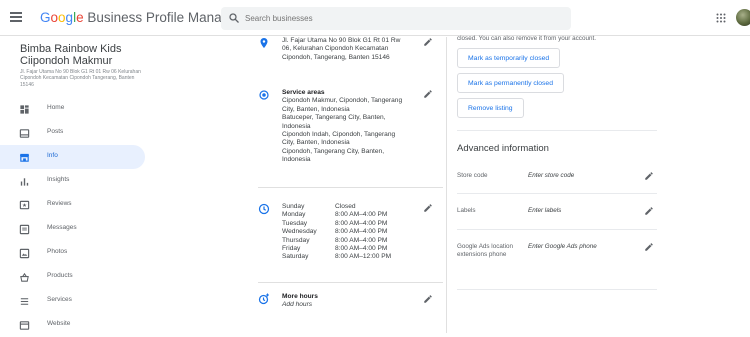  What do you see at coordinates (544, 210) in the screenshot?
I see `labels-field: Enter labels` at bounding box center [544, 210].